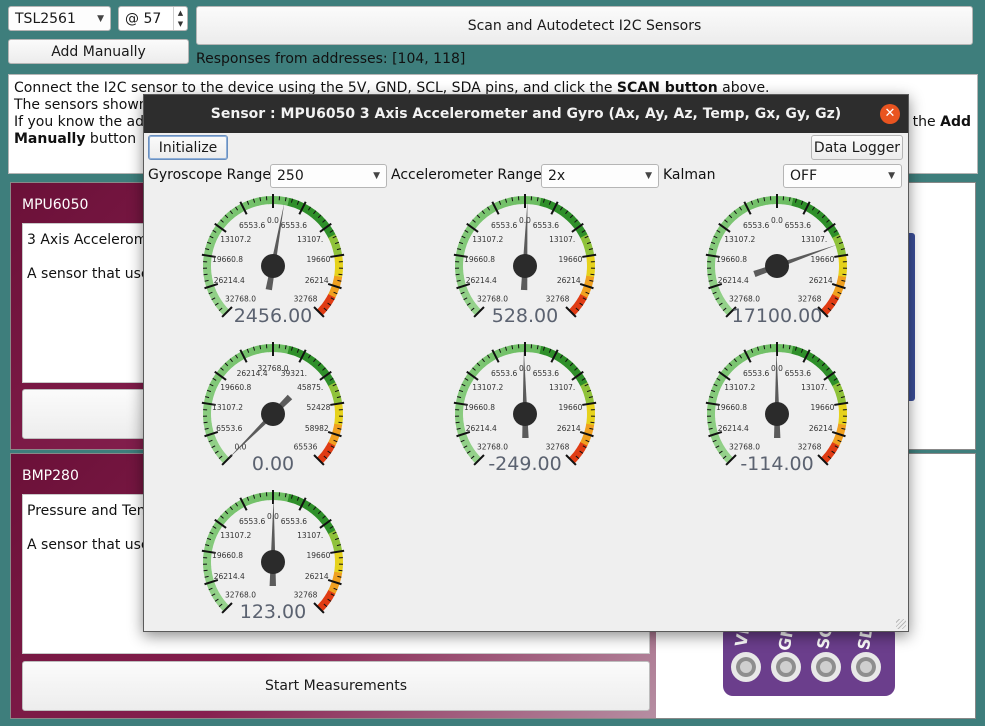 This screenshot has width=985, height=726. Describe the element at coordinates (143, 18) in the screenshot. I see `address-value: @ 57` at that location.